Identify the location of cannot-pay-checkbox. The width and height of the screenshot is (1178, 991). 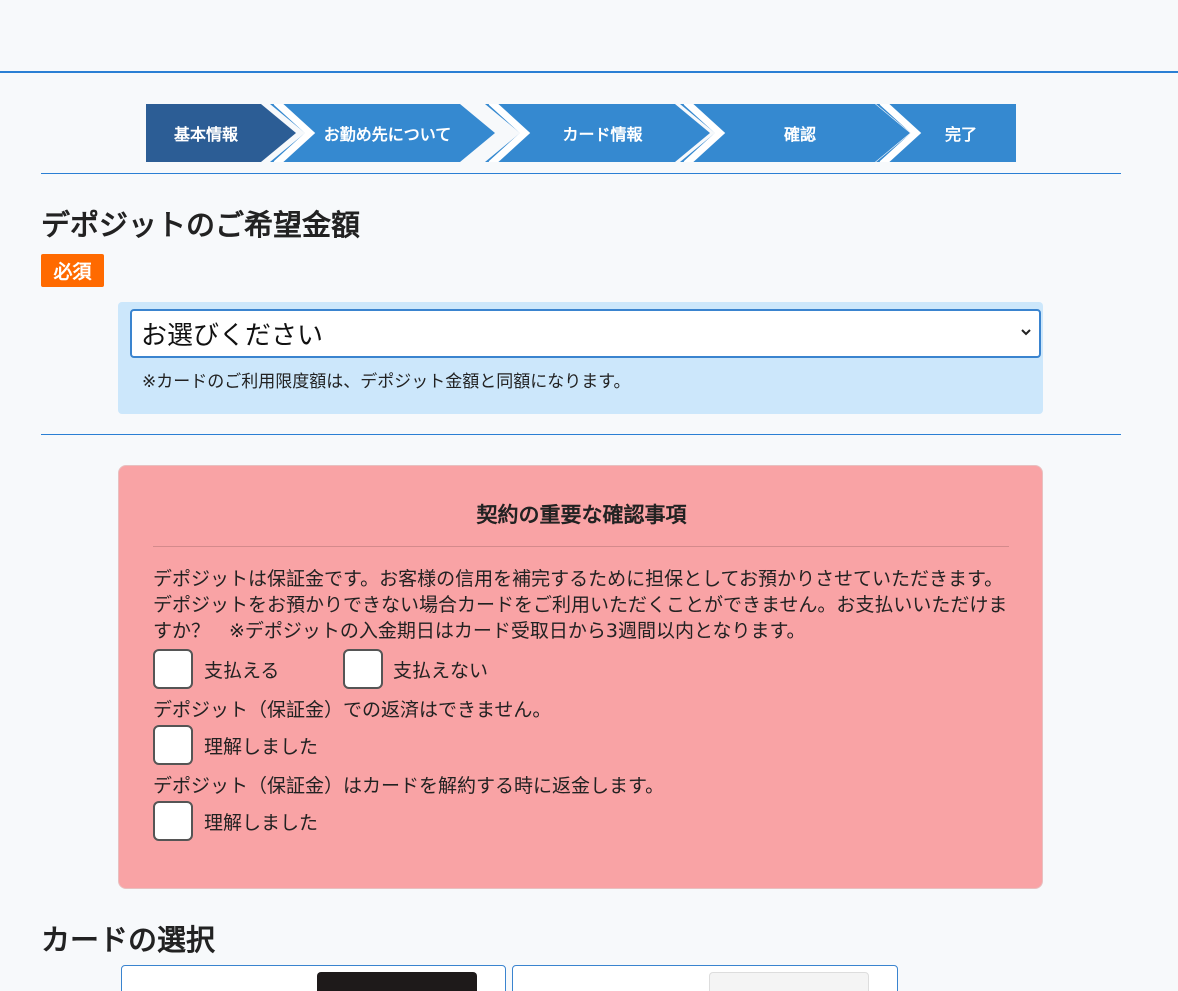
(363, 669).